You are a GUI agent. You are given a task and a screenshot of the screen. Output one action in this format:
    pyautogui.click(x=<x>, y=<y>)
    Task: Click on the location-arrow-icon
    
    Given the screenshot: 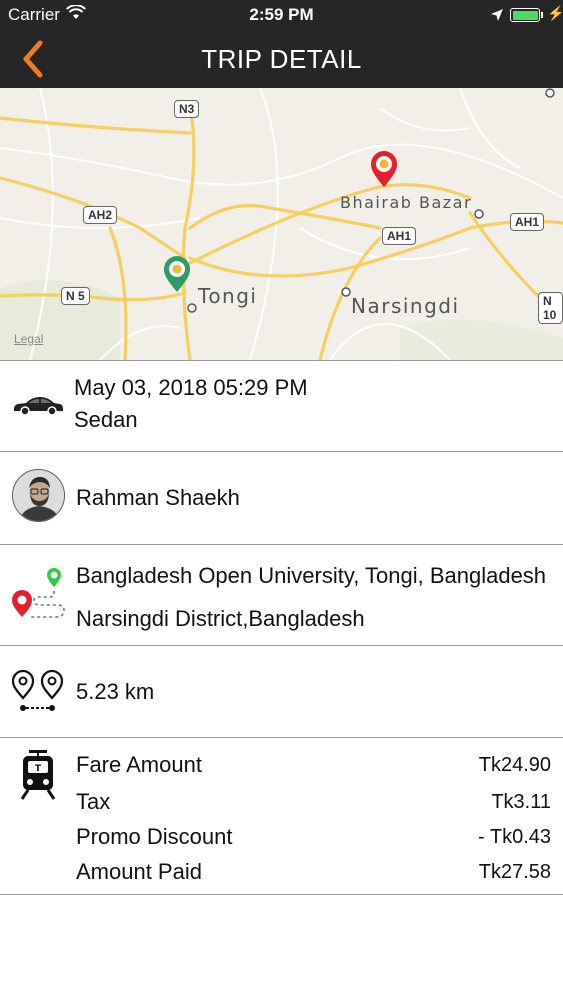 What is the action you would take?
    pyautogui.click(x=497, y=17)
    